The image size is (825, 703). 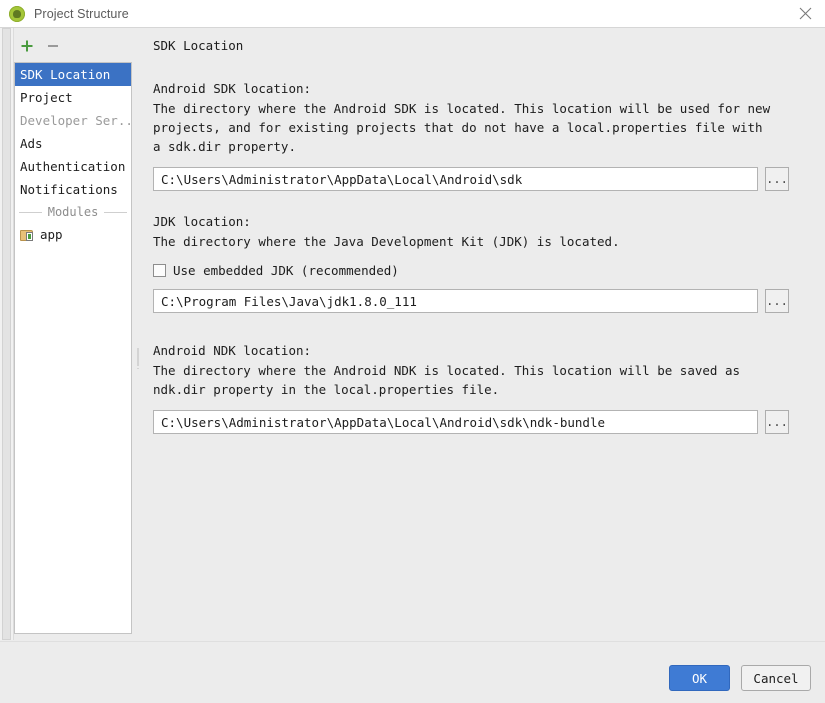 I want to click on close-button, so click(x=805, y=13).